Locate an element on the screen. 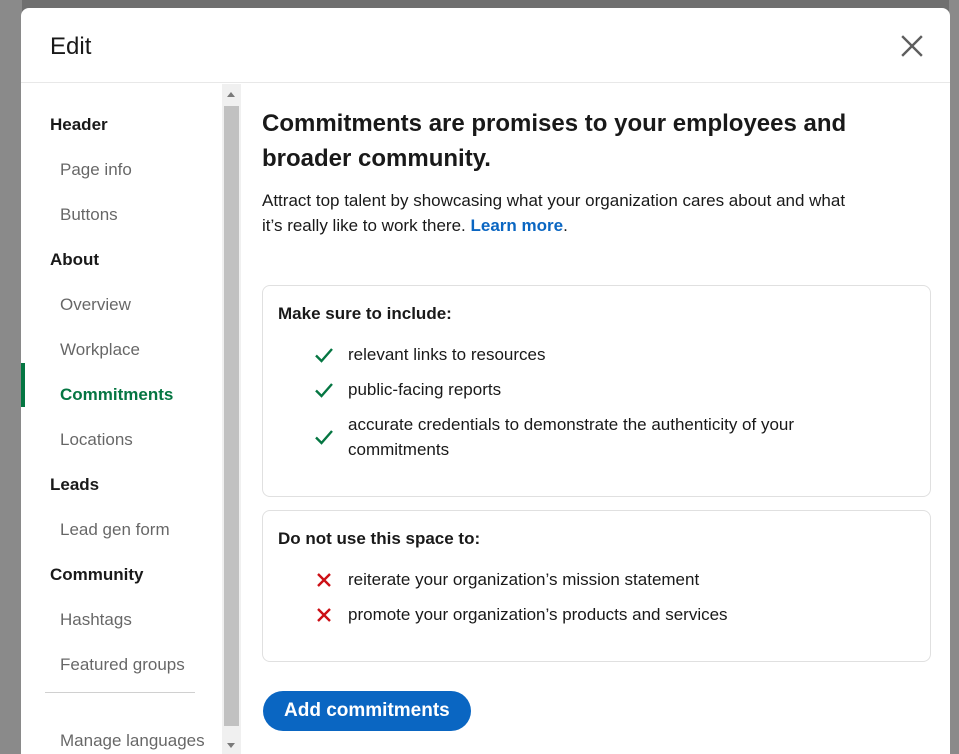 Image resolution: width=959 pixels, height=754 pixels. sidebar-section-about: About is located at coordinates (74, 260).